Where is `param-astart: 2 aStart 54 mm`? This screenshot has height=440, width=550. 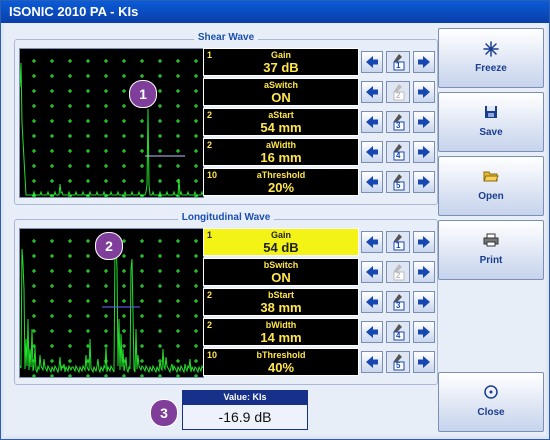 param-astart: 2 aStart 54 mm is located at coordinates (281, 122).